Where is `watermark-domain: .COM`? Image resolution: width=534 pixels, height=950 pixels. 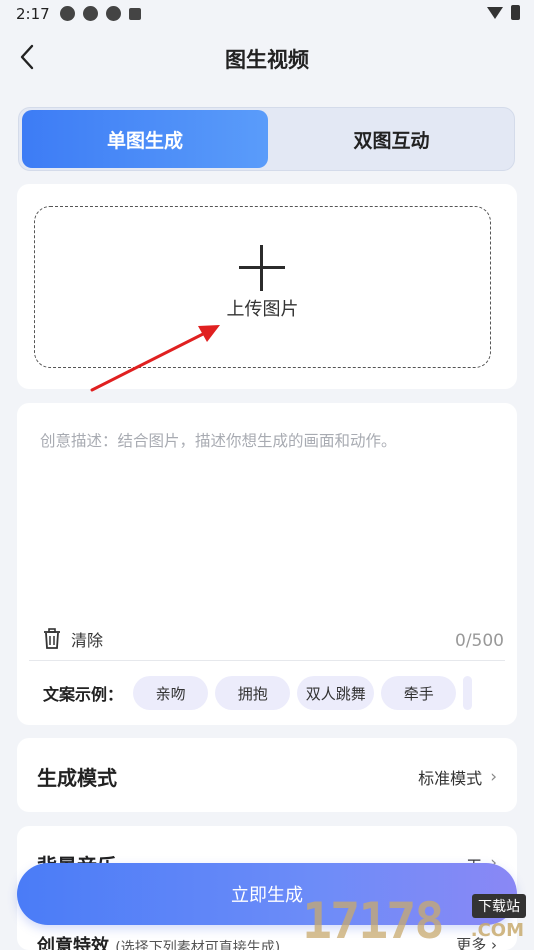 watermark-domain: .COM is located at coordinates (497, 930).